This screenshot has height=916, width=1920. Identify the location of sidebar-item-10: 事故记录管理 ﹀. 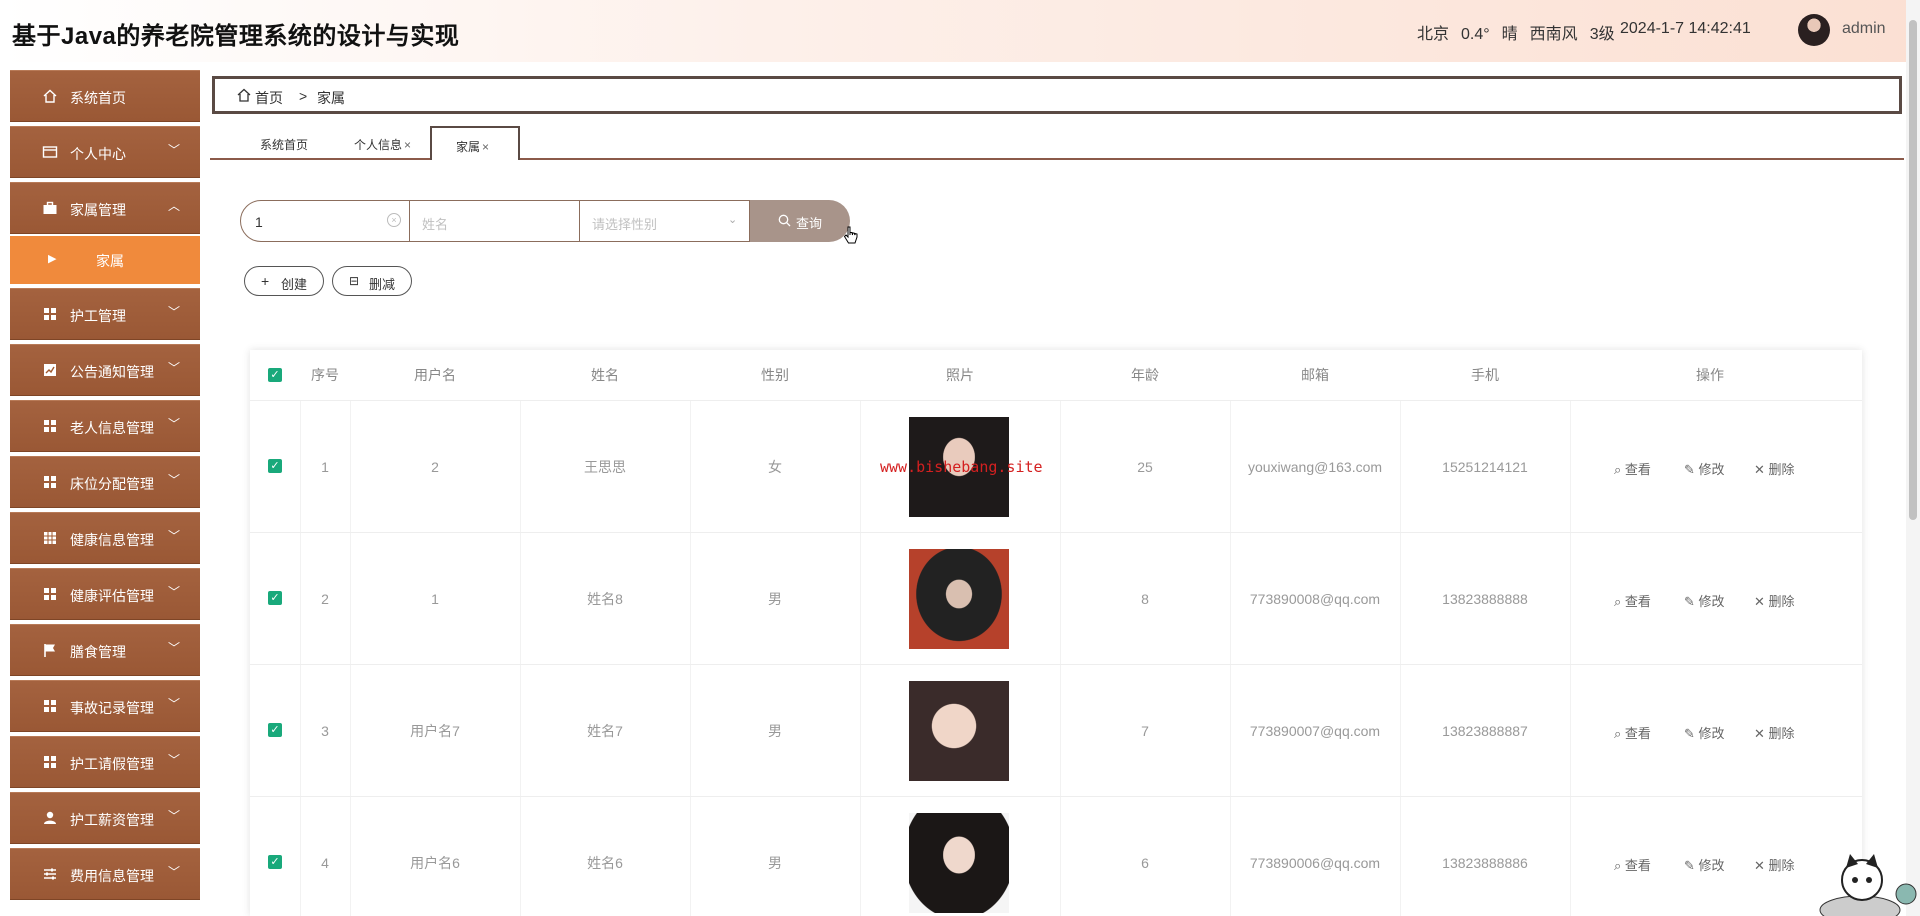
(105, 706).